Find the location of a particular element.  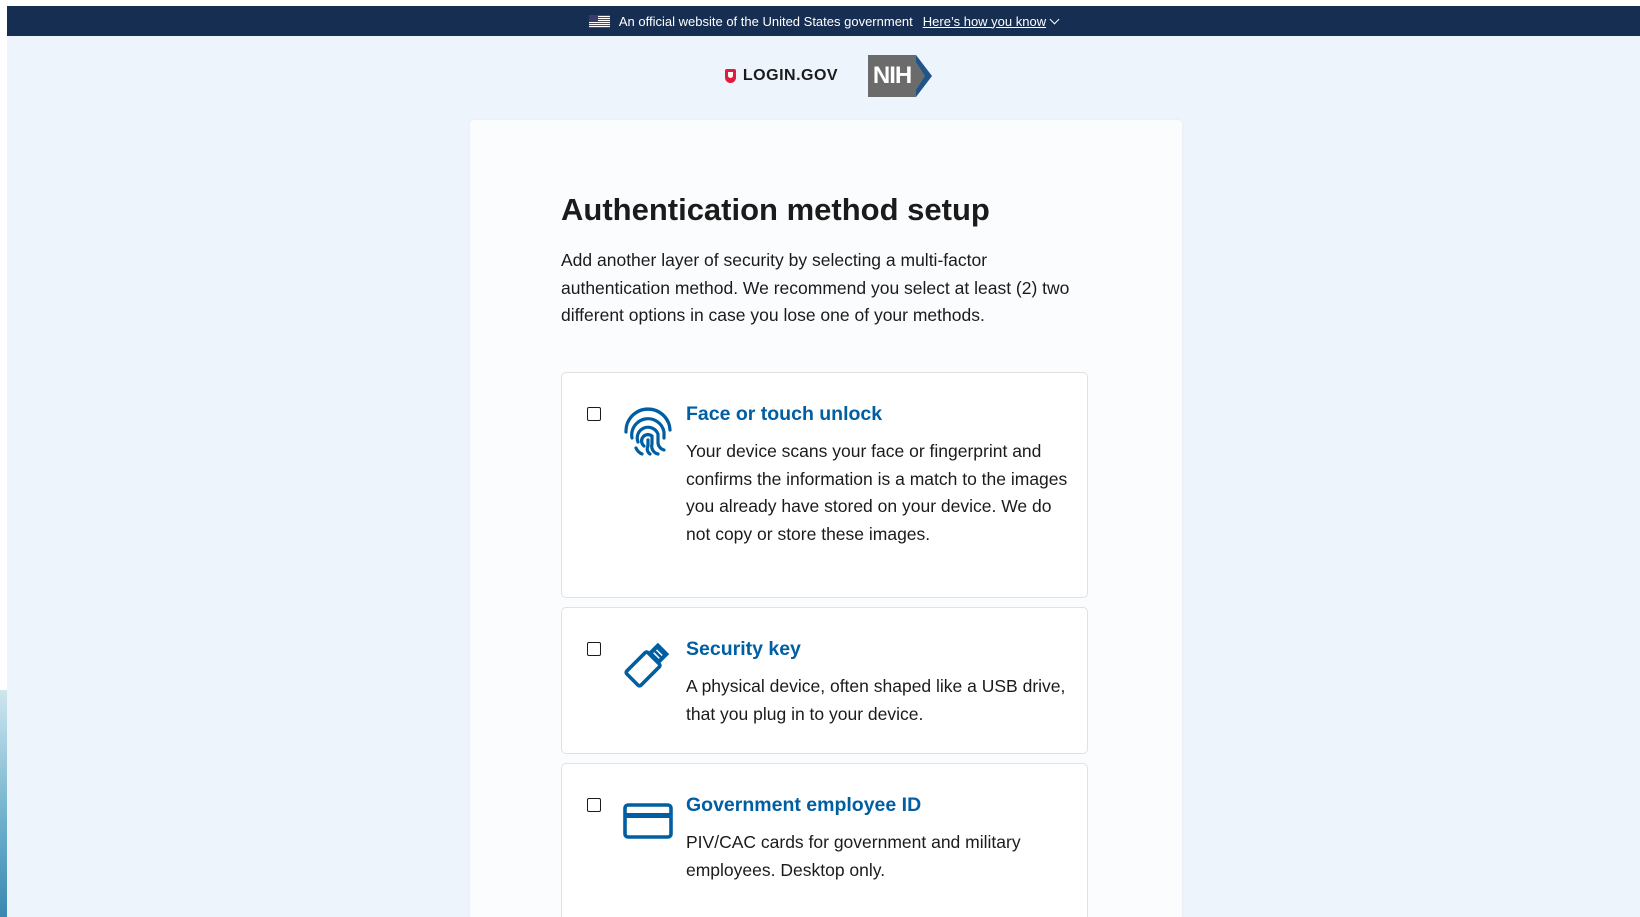

security-key-icon is located at coordinates (647, 665).